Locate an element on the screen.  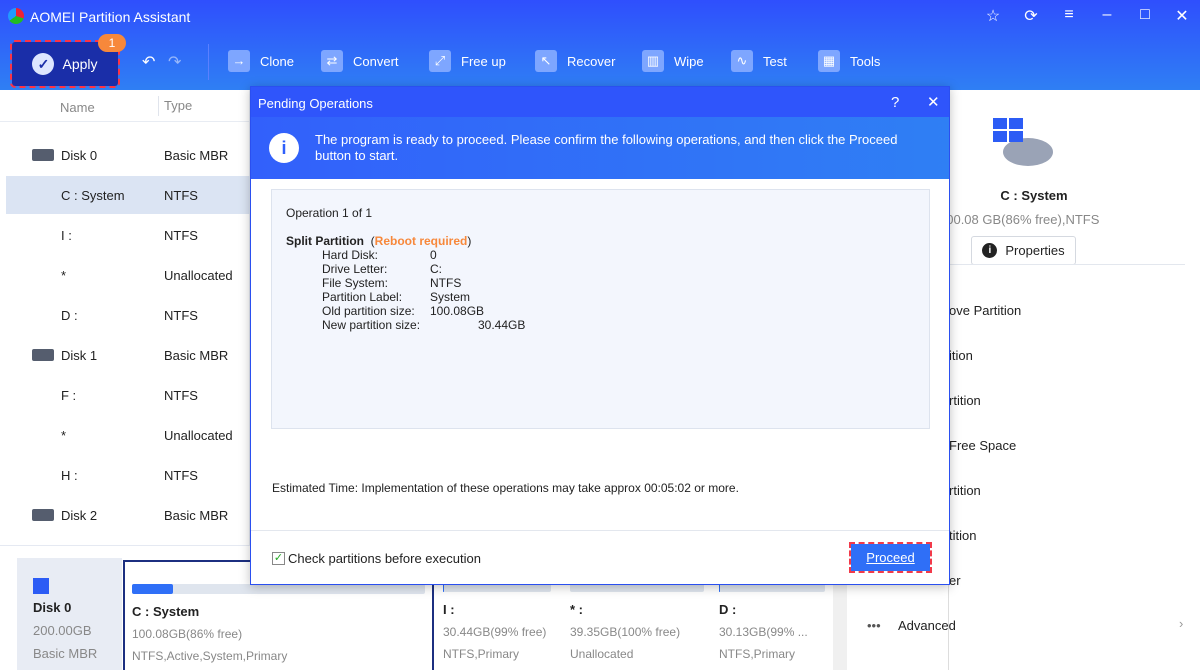
row-name: Disk 1 is located at coordinates (79, 355).